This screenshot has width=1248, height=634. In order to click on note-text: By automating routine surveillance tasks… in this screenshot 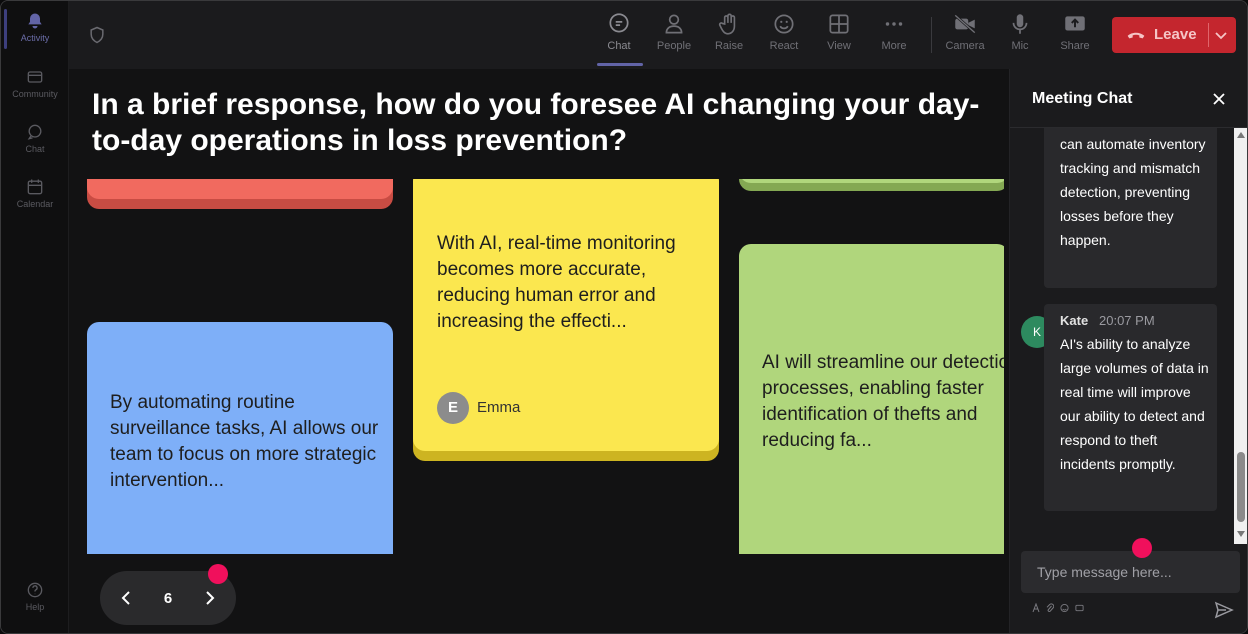, I will do `click(244, 441)`.